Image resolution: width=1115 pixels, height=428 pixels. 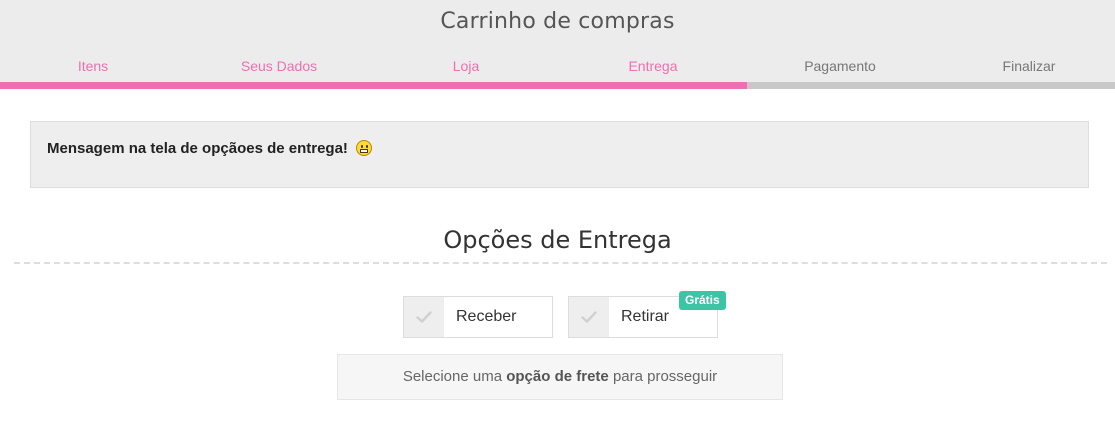 I want to click on step-itens: Itens, so click(x=93, y=66).